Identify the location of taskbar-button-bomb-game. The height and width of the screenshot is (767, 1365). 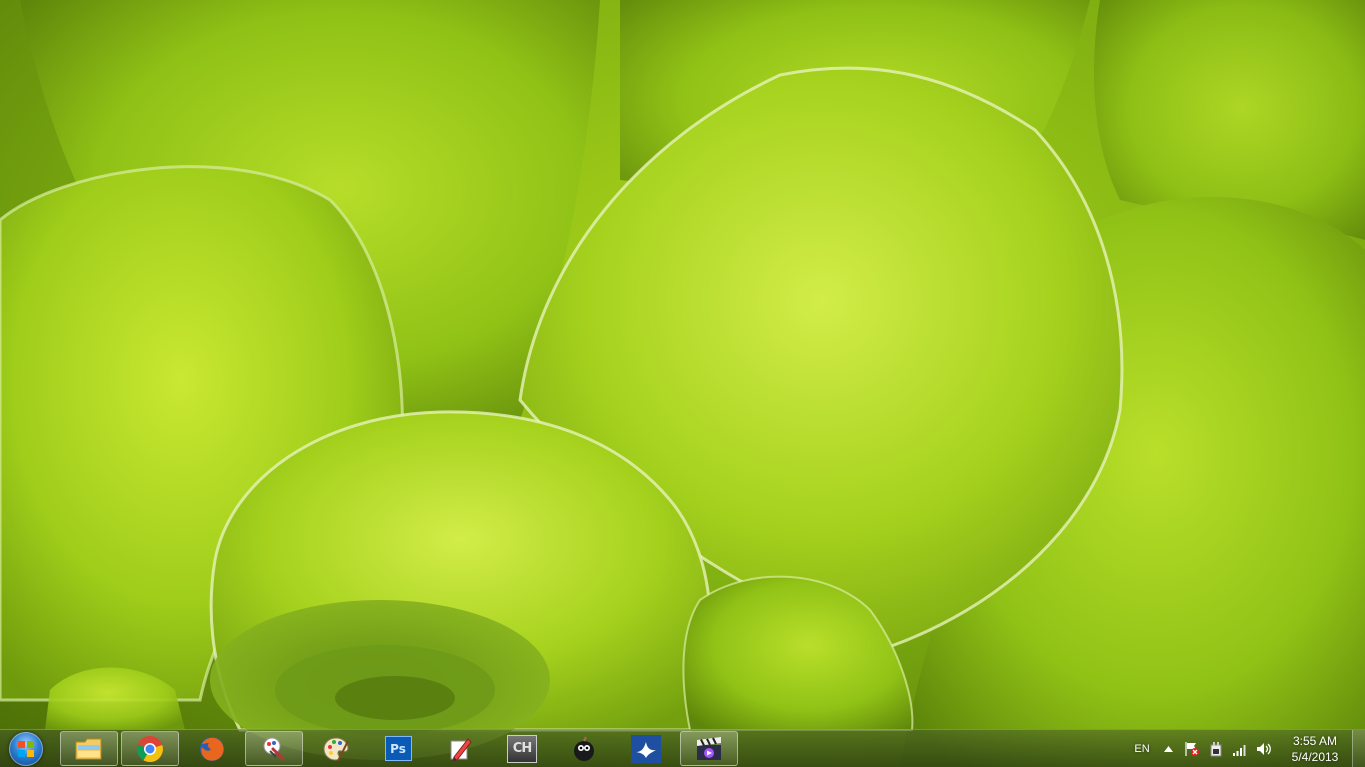
(584, 748).